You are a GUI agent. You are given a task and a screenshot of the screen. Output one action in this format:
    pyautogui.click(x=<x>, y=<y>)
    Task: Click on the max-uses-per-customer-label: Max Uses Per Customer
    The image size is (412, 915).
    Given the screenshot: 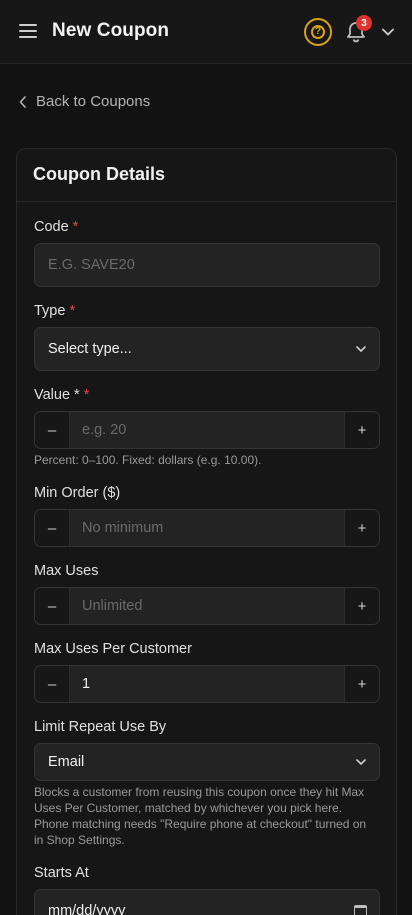 What is the action you would take?
    pyautogui.click(x=113, y=649)
    